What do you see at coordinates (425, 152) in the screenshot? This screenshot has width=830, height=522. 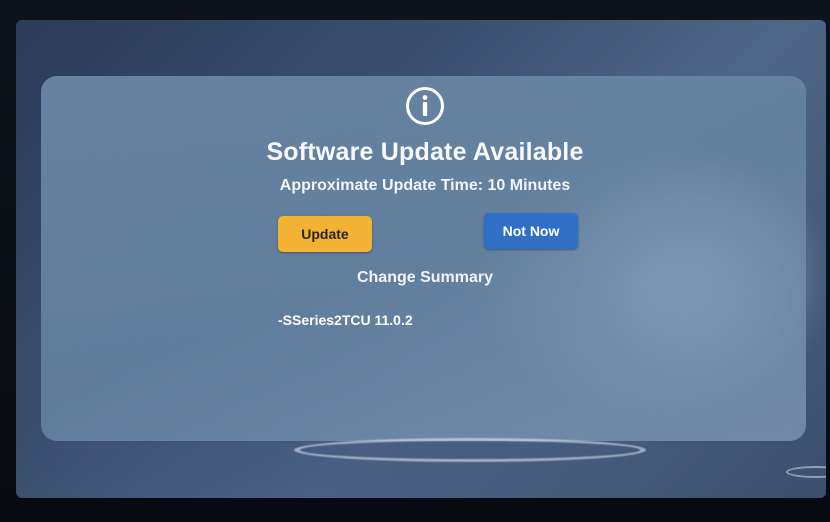 I see `dialog-title: Software Update Available` at bounding box center [425, 152].